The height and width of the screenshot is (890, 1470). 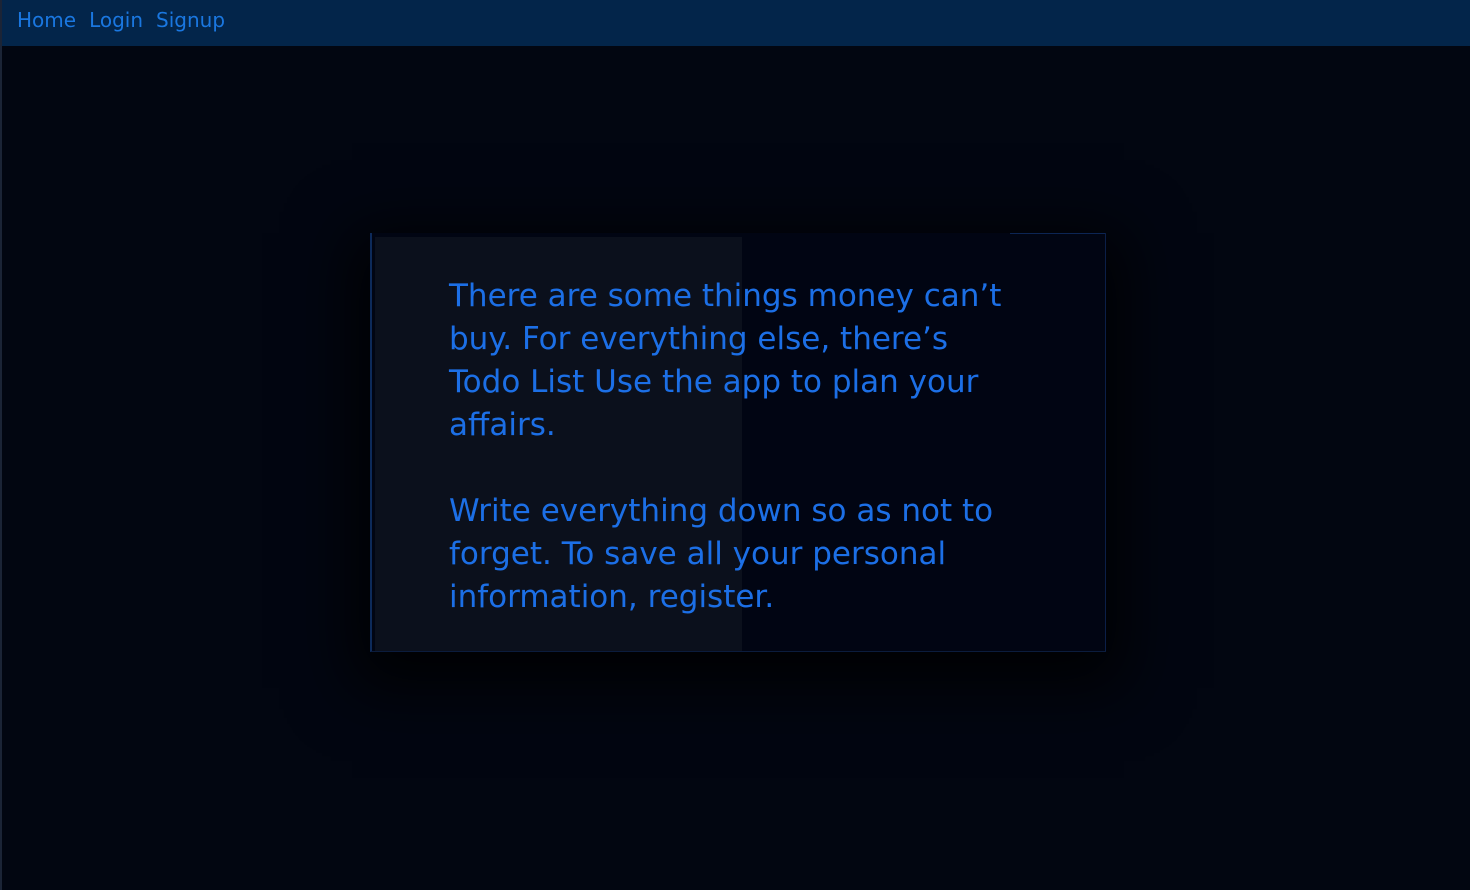 What do you see at coordinates (190, 20) in the screenshot?
I see `nav-link-signup: Signup` at bounding box center [190, 20].